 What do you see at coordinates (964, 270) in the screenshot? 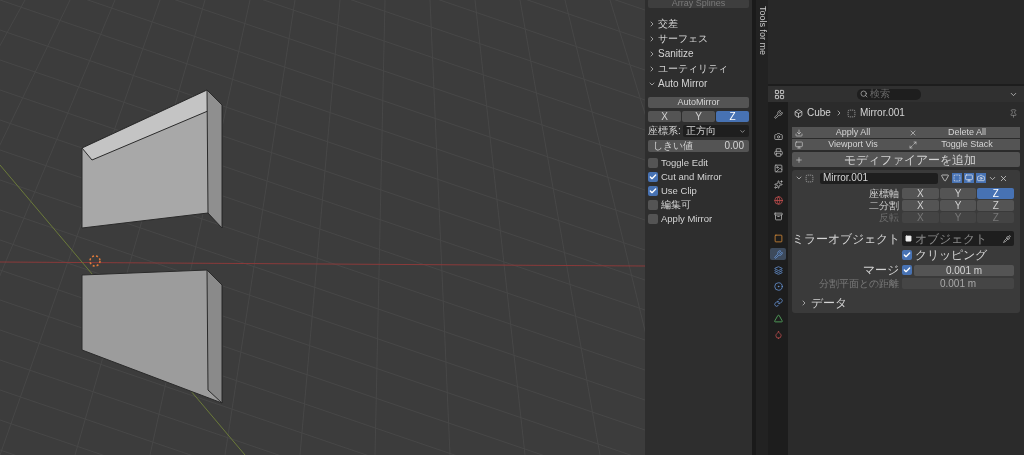
I see `merge-distance-field: 0.001 m` at bounding box center [964, 270].